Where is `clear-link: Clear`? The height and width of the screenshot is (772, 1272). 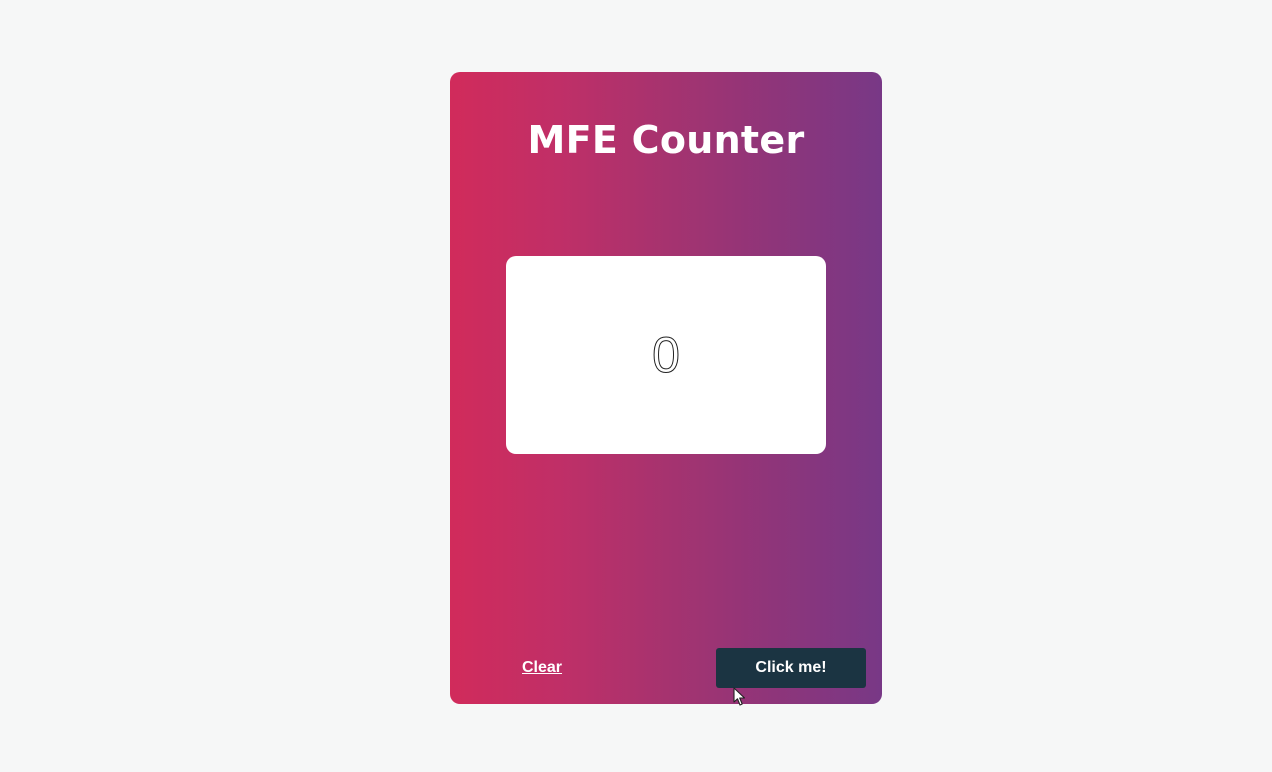 clear-link: Clear is located at coordinates (542, 668).